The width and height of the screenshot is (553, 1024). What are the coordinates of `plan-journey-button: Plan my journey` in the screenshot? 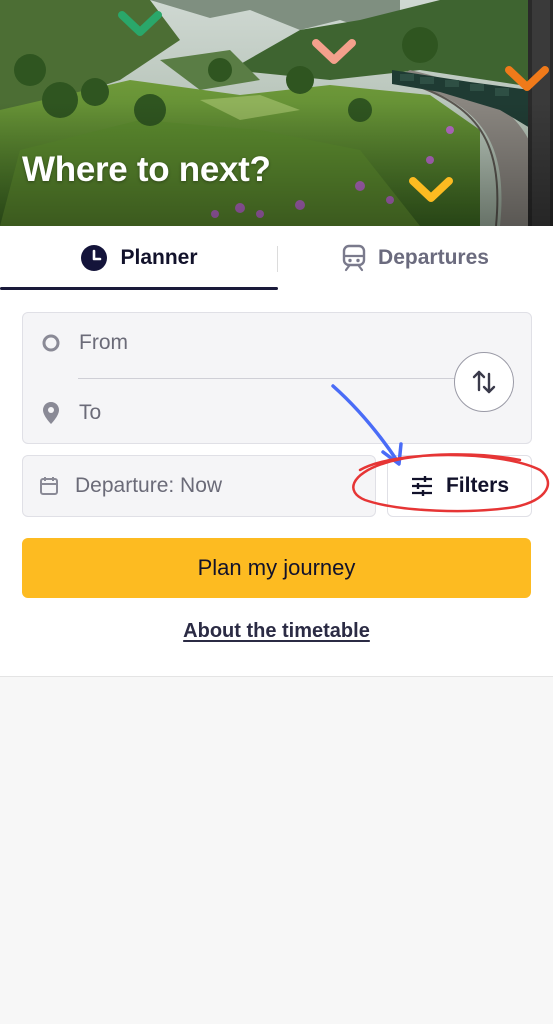 It's located at (276, 568).